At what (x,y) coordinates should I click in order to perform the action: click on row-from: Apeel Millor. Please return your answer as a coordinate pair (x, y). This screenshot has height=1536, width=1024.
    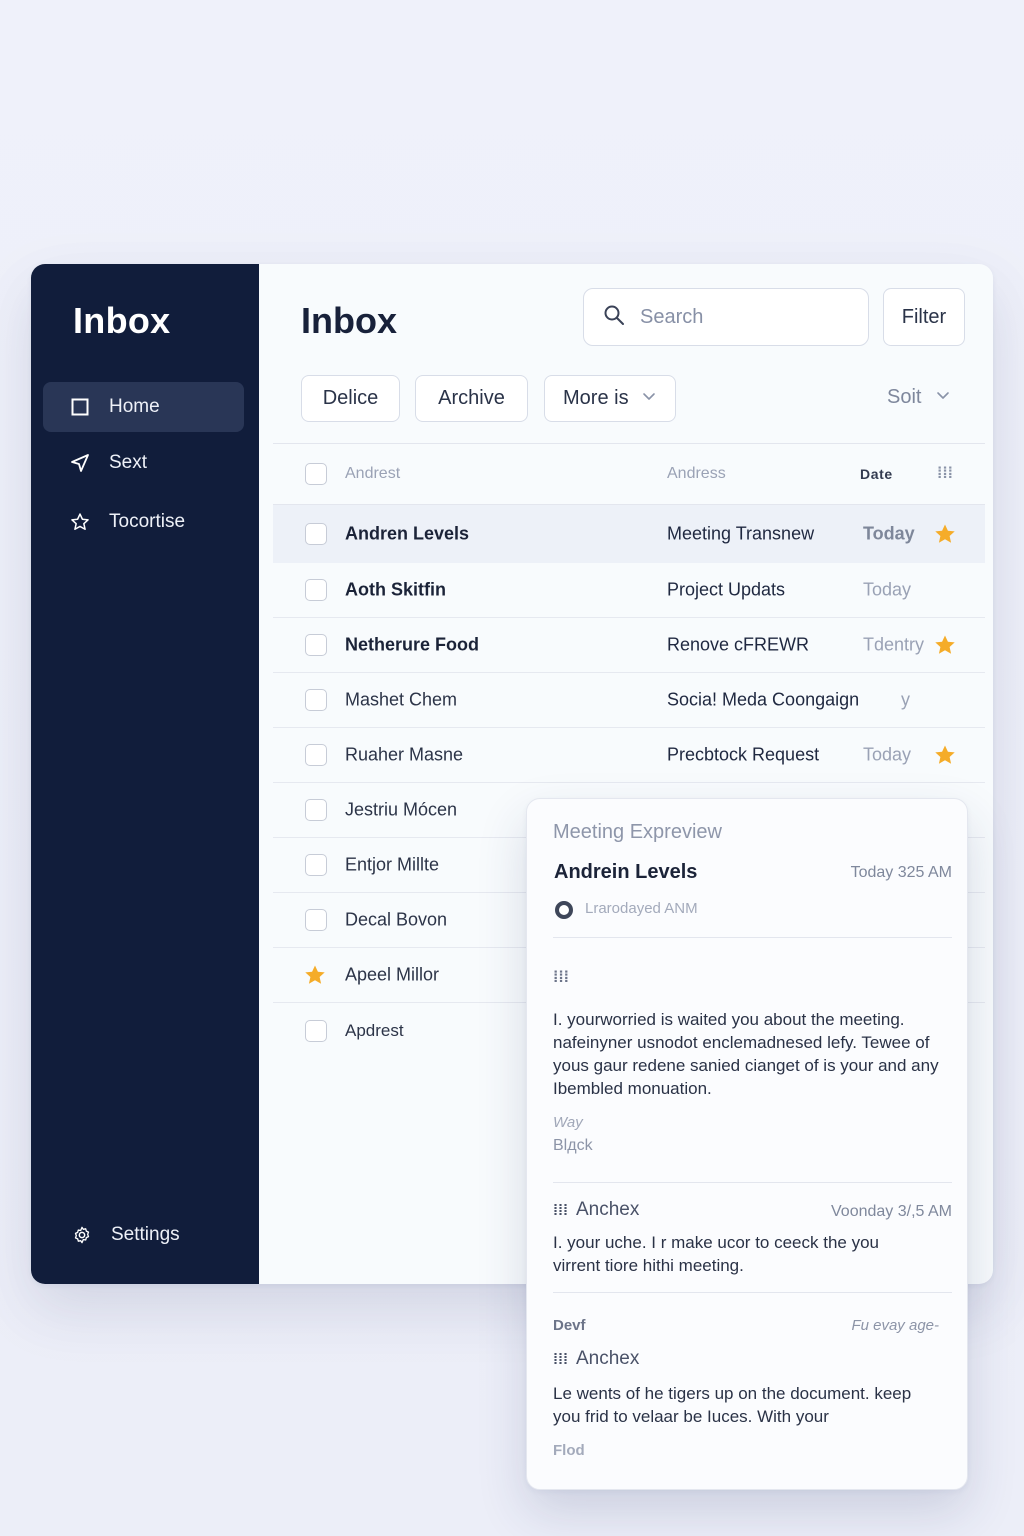
    Looking at the image, I should click on (392, 974).